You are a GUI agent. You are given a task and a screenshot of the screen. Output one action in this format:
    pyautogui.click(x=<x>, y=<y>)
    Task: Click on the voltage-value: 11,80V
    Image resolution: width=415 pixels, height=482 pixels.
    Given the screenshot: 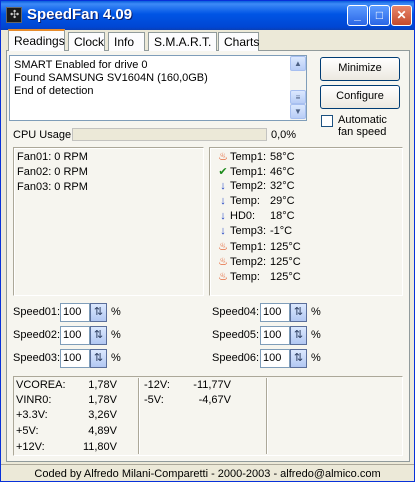 What is the action you would take?
    pyautogui.click(x=99, y=447)
    